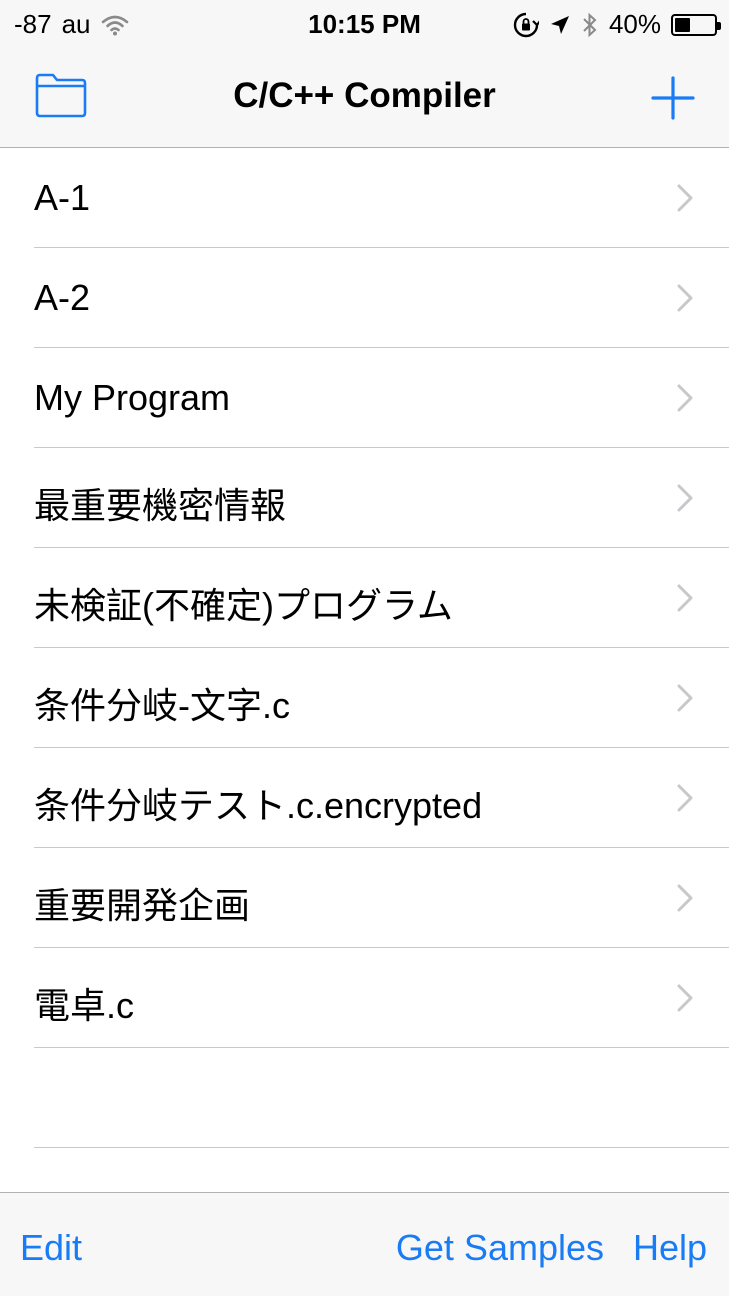 The height and width of the screenshot is (1296, 729). What do you see at coordinates (162, 705) in the screenshot?
I see `file-name: 条件分岐-文字.c` at bounding box center [162, 705].